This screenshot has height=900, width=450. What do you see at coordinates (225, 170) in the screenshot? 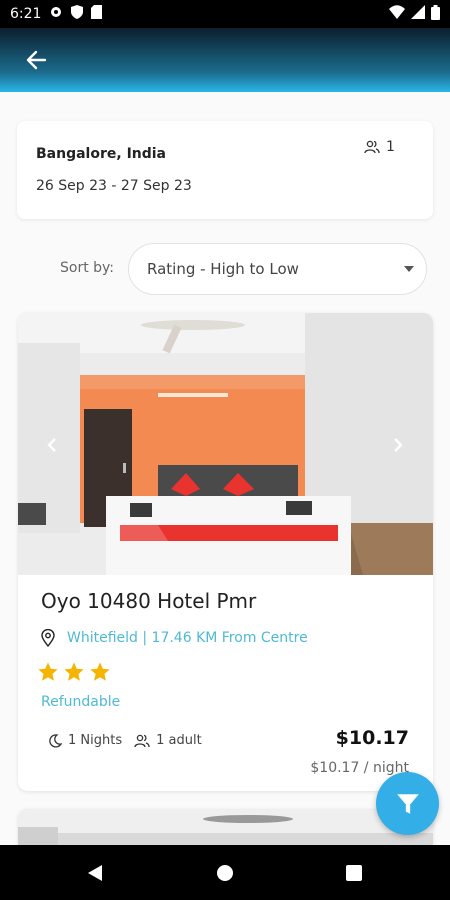
I see `search-summary-card: Bangalore, India 26 Sep 23 - 27 Sep 23 1` at bounding box center [225, 170].